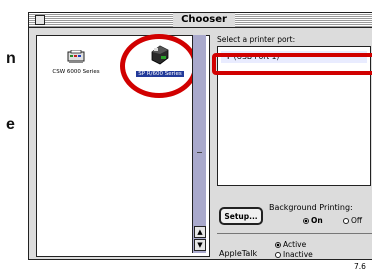 The image size is (372, 271). What do you see at coordinates (311, 207) in the screenshot?
I see `background-printing-label: Background Printing:` at bounding box center [311, 207].